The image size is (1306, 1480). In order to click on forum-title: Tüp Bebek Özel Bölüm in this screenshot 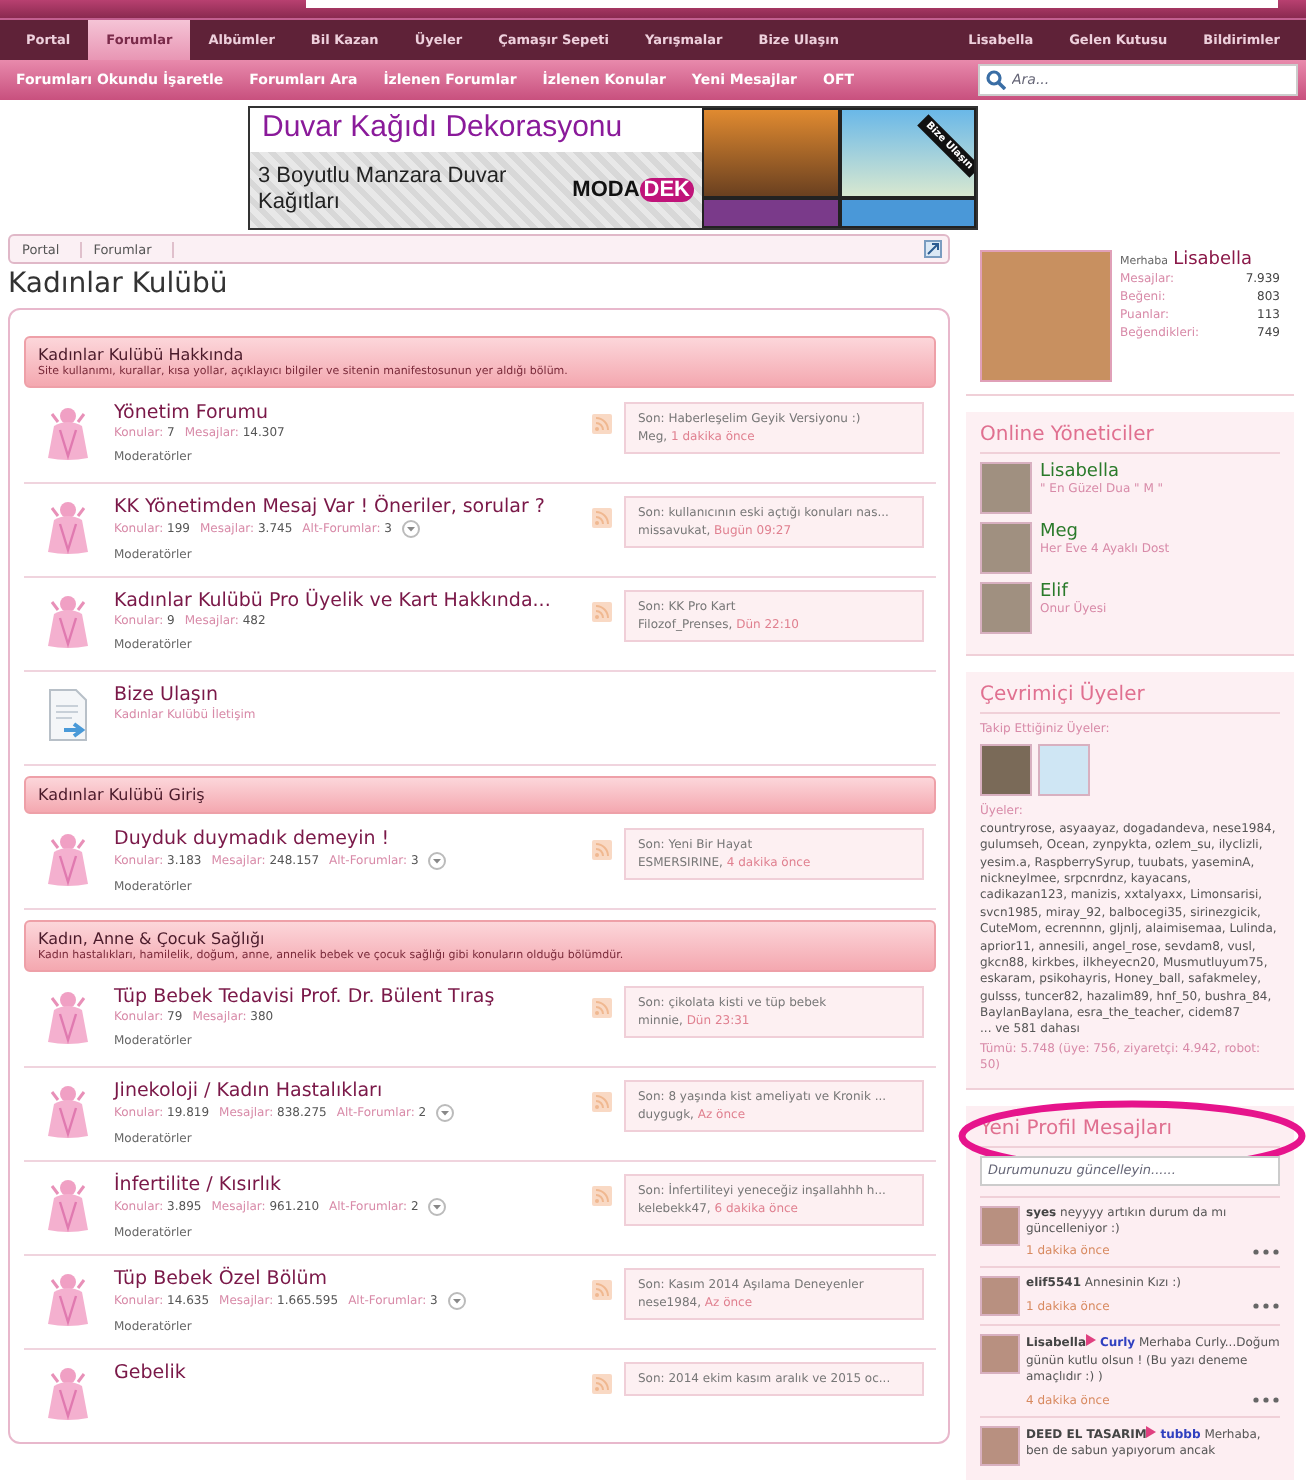, I will do `click(349, 1279)`.